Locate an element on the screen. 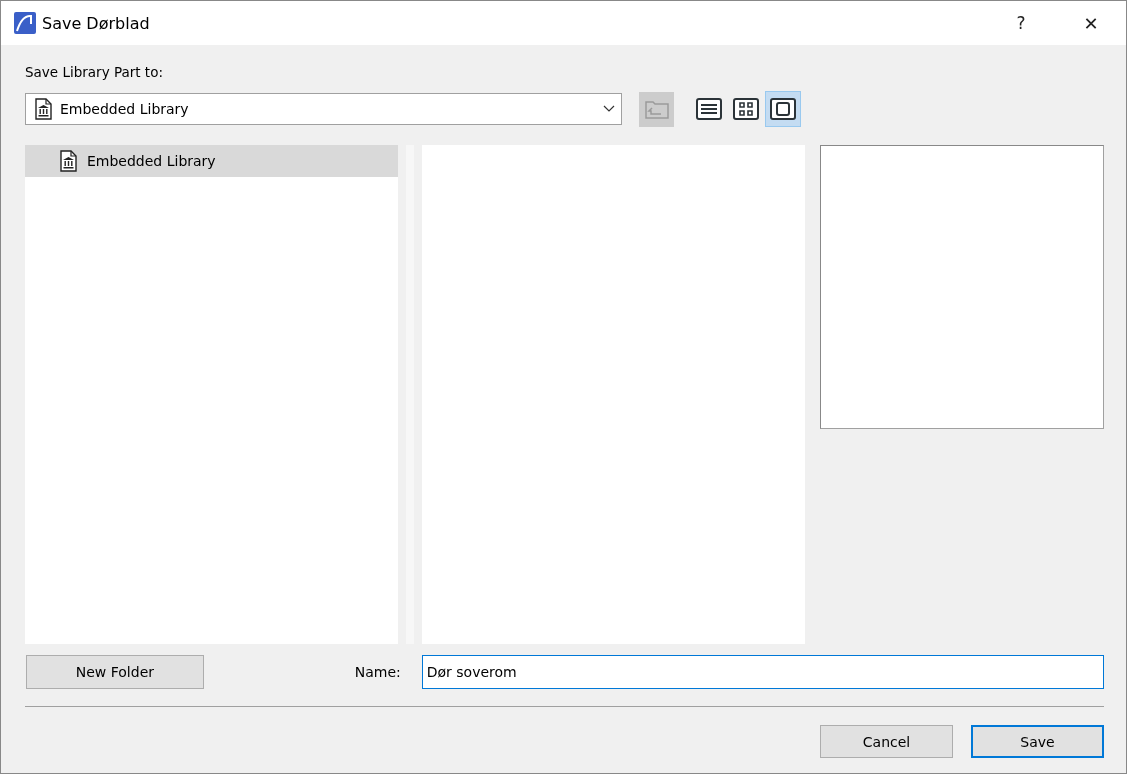 The image size is (1127, 774). tree-item: Embedded Library is located at coordinates (211, 161).